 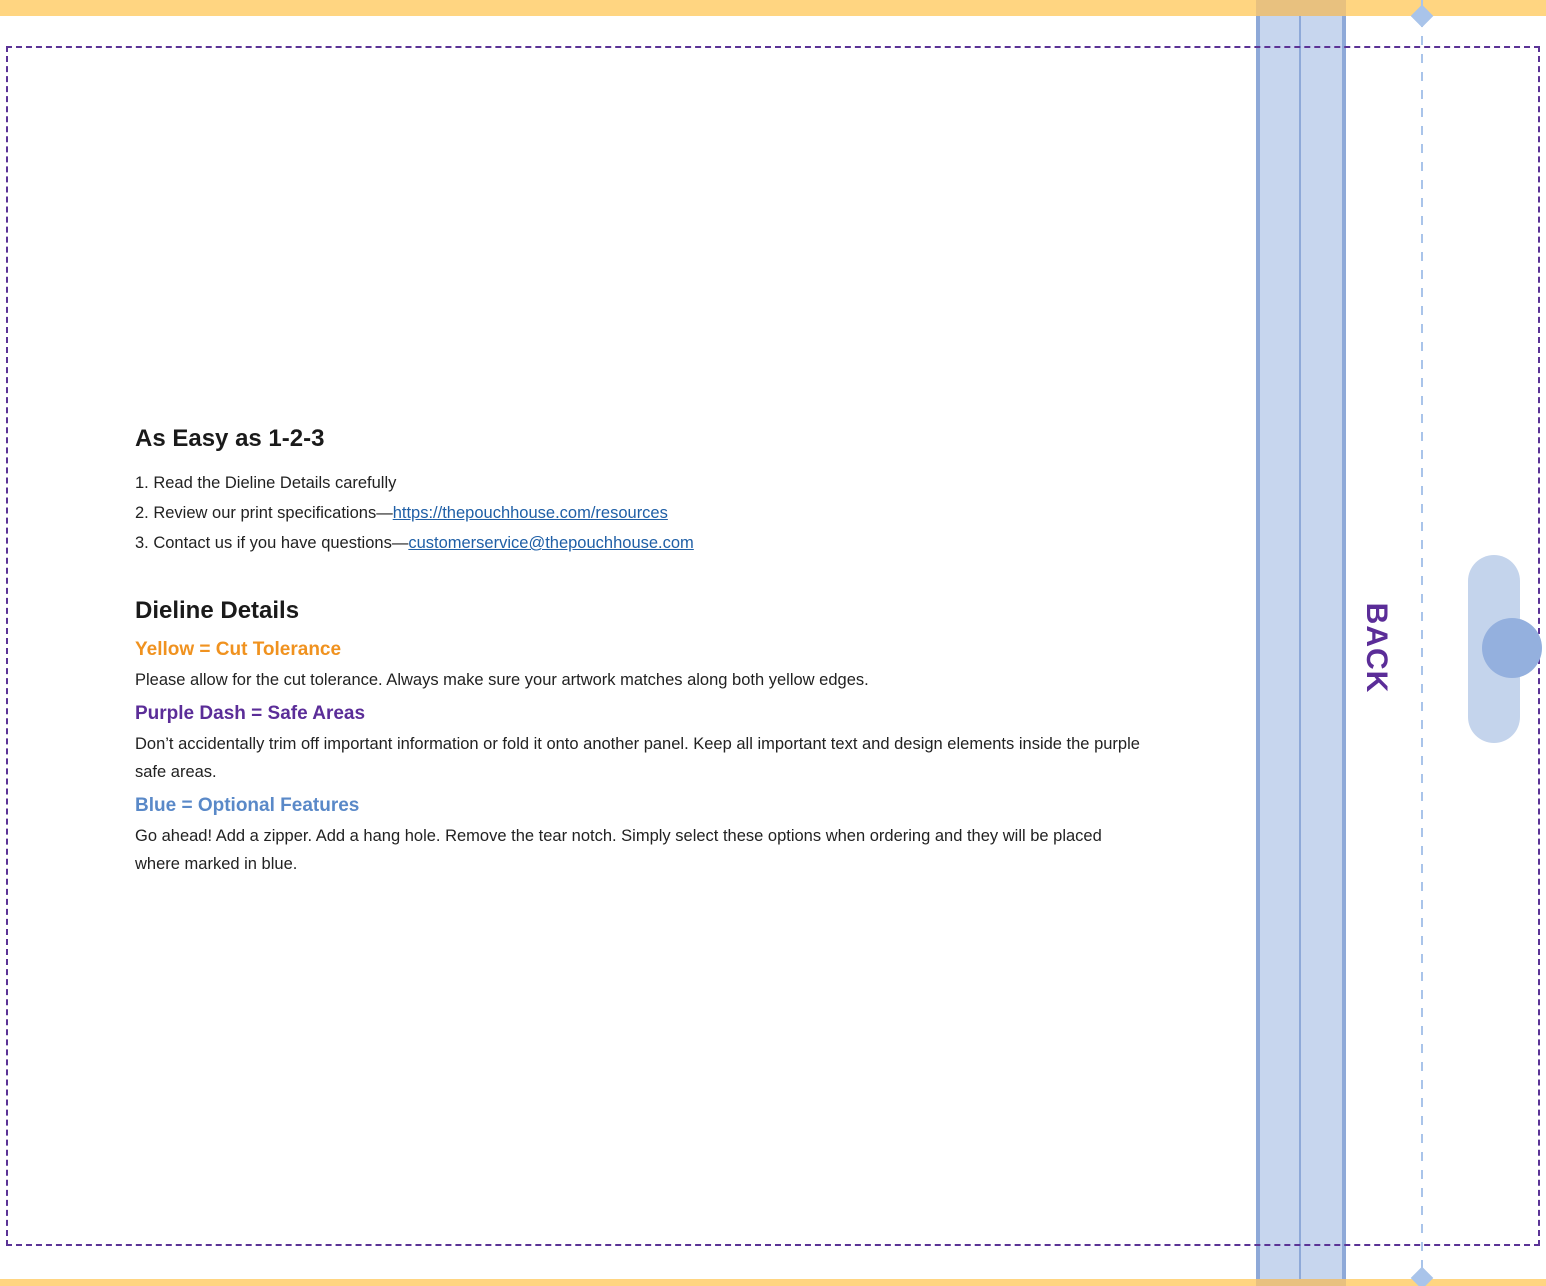 I want to click on step-2-text: 2. Review our print specifications—, so click(x=264, y=513).